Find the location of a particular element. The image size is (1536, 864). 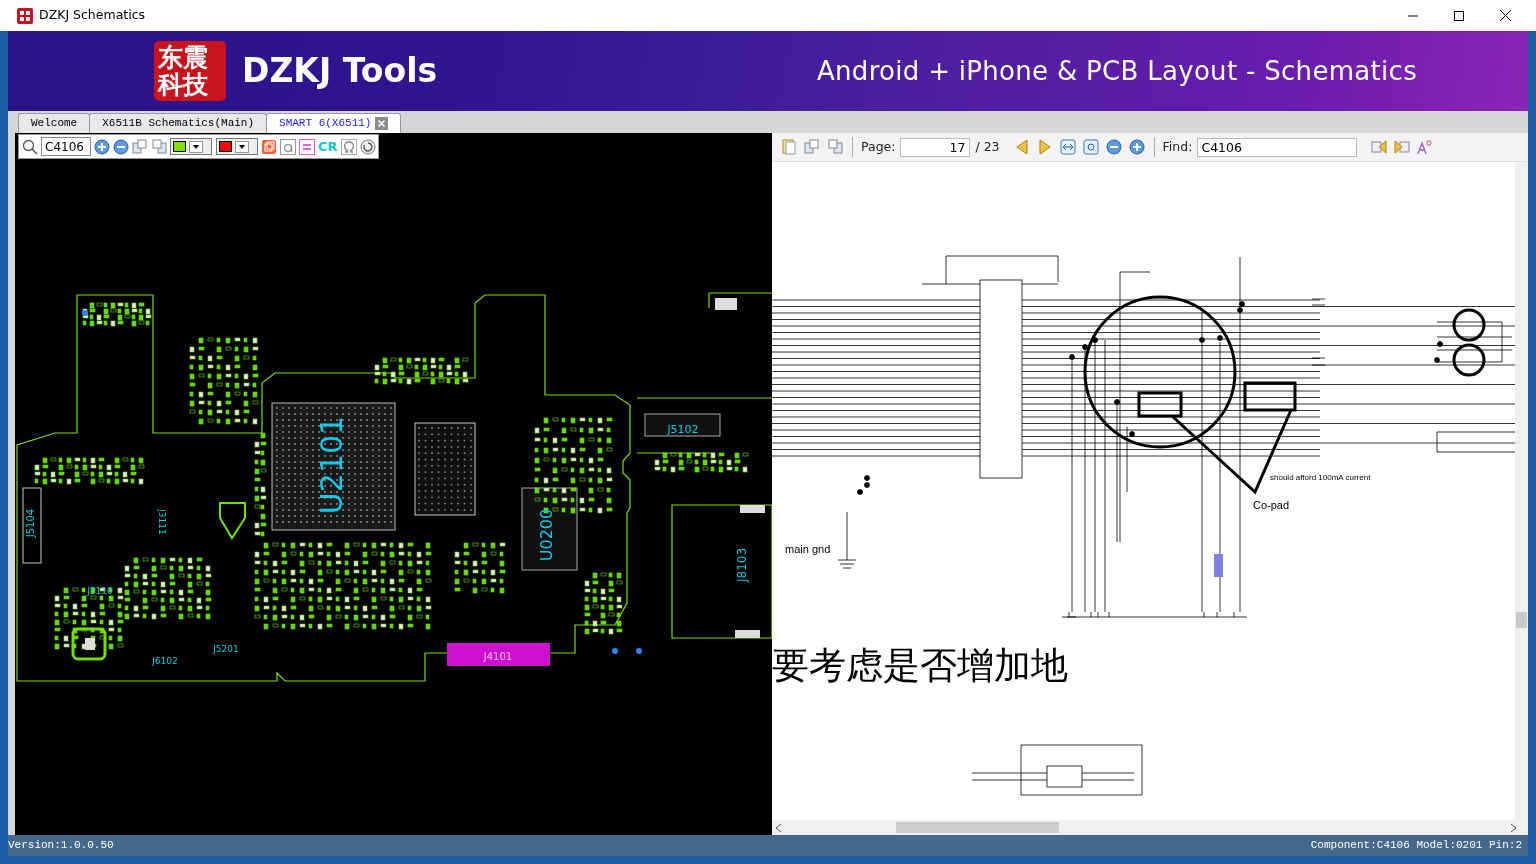

horizontal-scrollbar is located at coordinates (1150, 827).